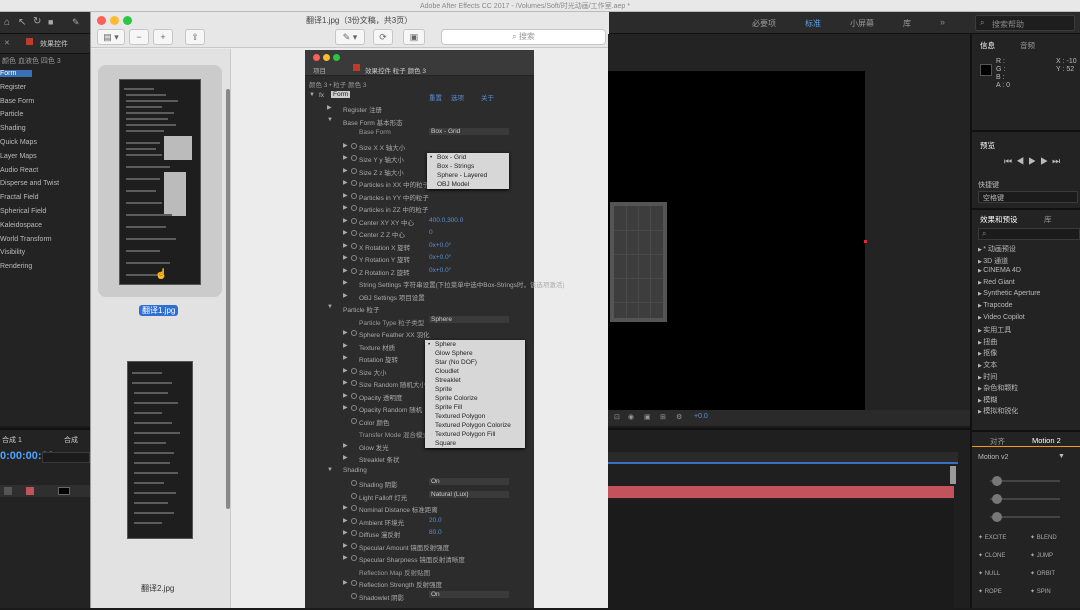  What do you see at coordinates (813, 23) in the screenshot?
I see `workspace-standard: 标准` at bounding box center [813, 23].